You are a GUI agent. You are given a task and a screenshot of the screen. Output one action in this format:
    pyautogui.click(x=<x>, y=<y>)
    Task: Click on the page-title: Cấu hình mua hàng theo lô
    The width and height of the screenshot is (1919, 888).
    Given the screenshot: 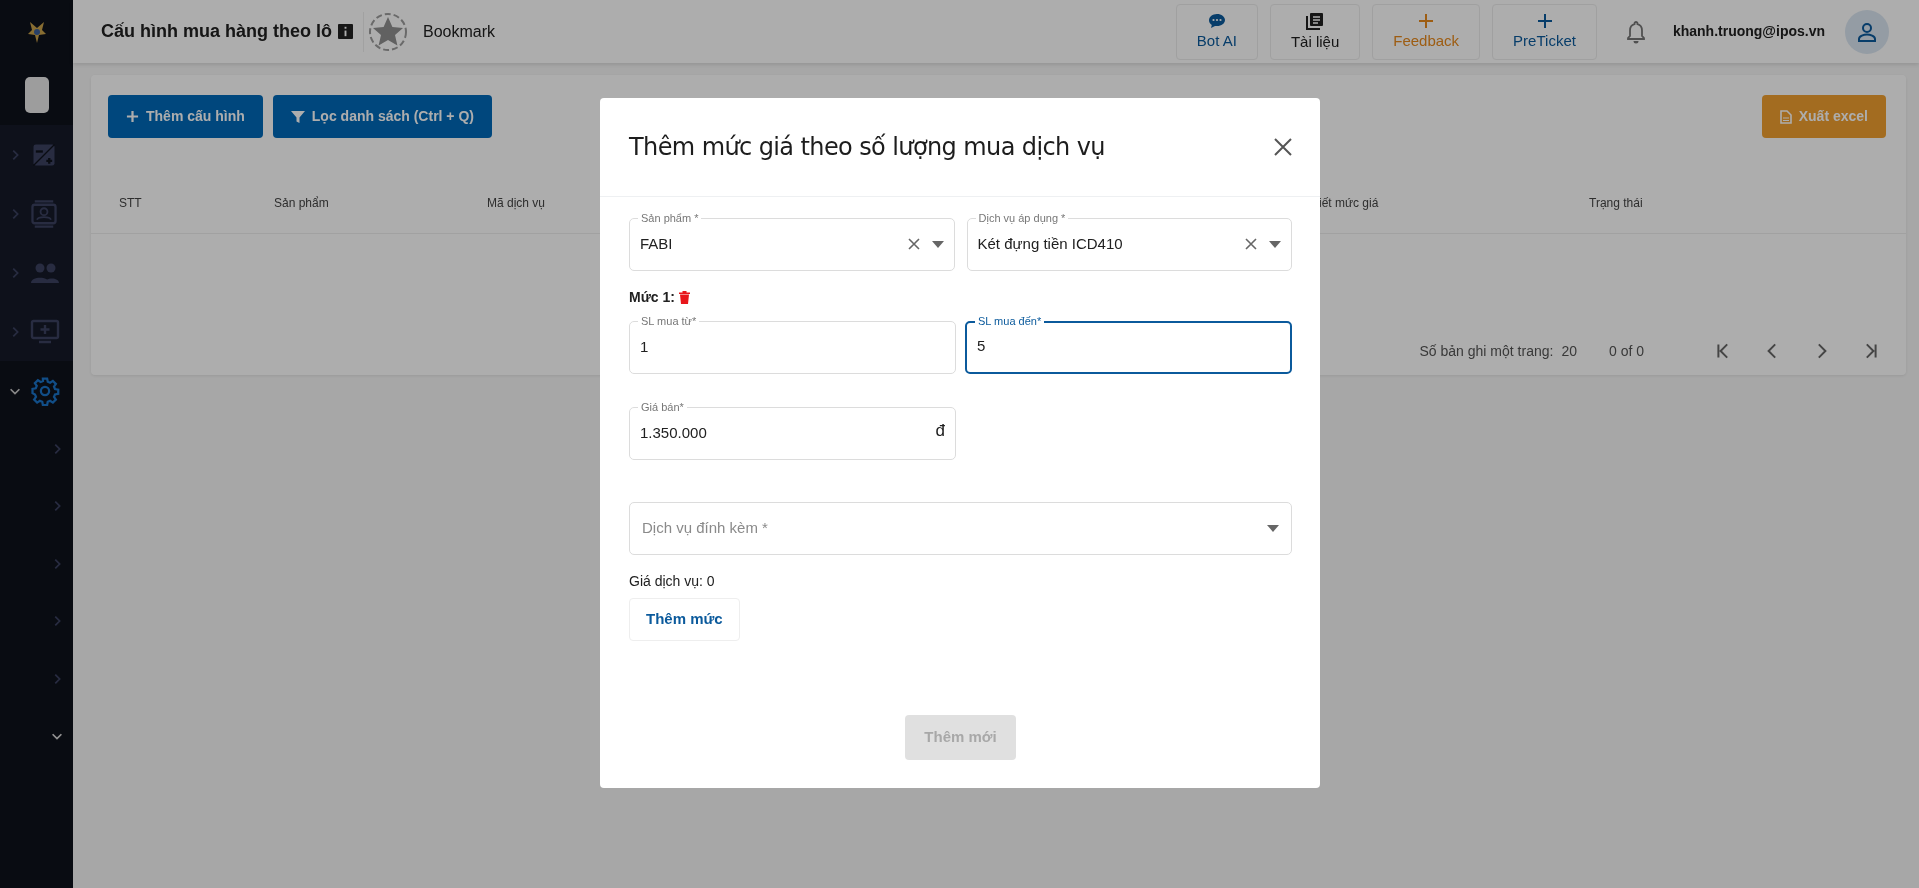 What is the action you would take?
    pyautogui.click(x=216, y=31)
    